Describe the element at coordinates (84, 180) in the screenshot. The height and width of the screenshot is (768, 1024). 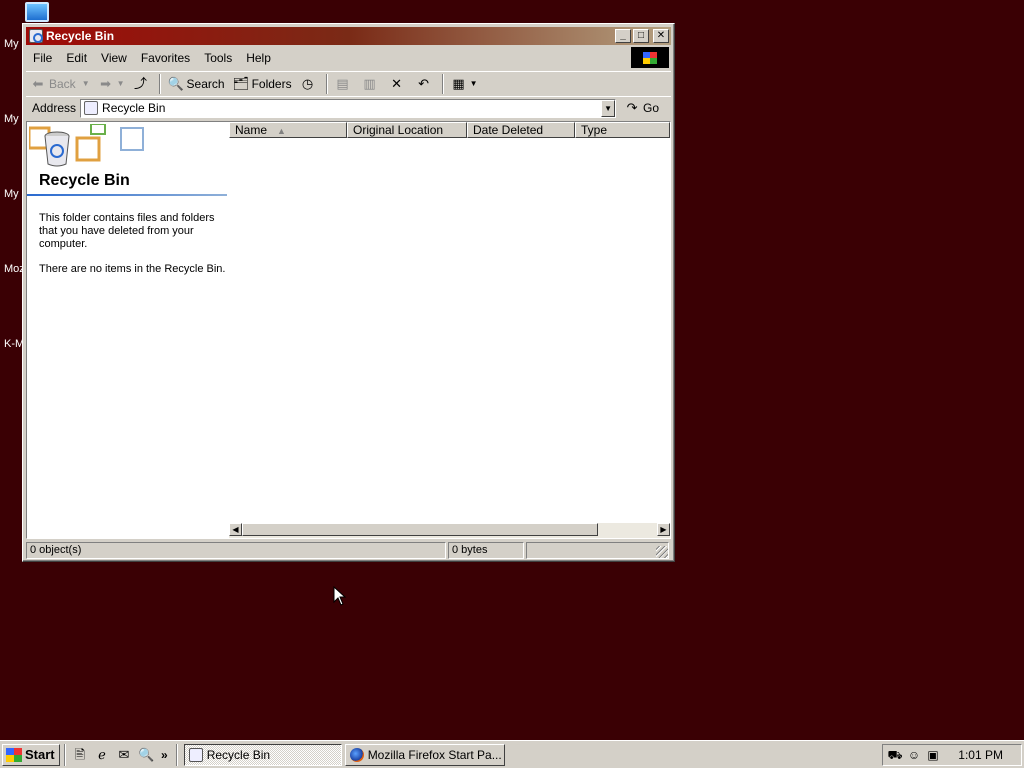
I see `pane-title: Recycle Bin` at that location.